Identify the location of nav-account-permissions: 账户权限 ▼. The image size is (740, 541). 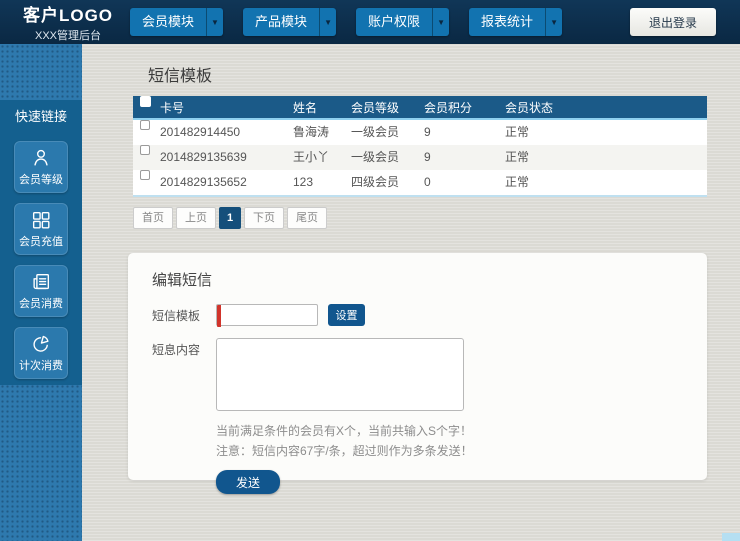
(403, 22).